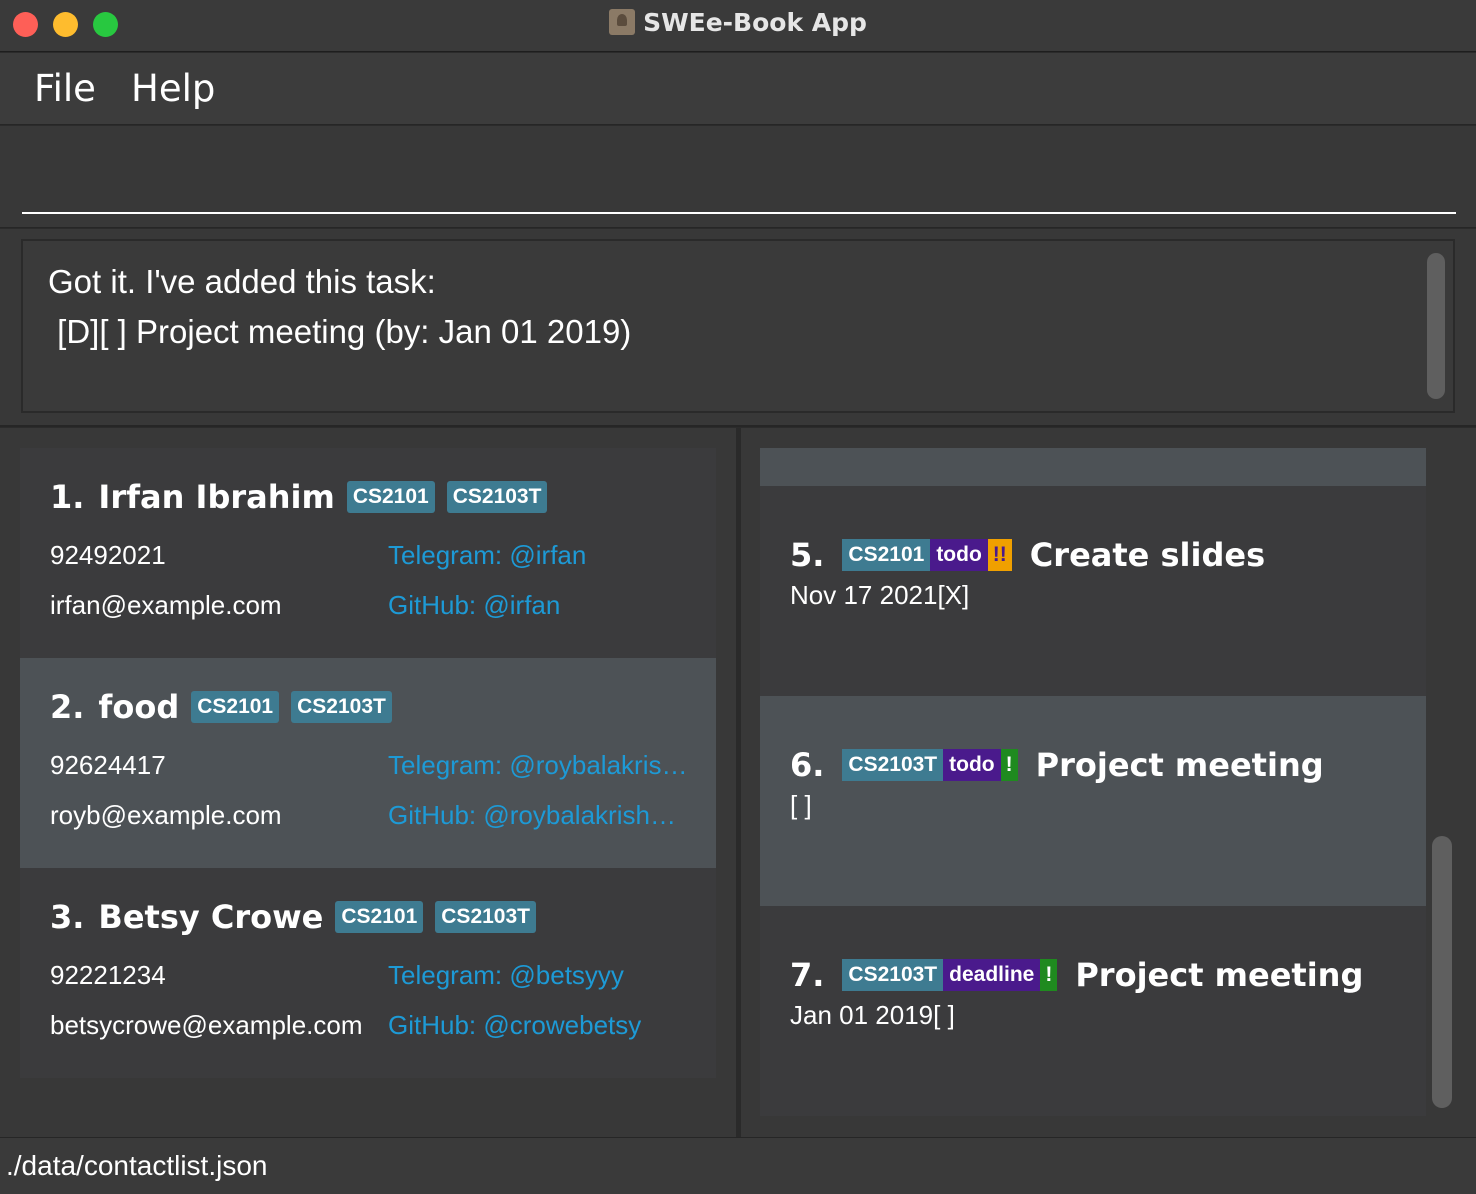  Describe the element at coordinates (886, 555) in the screenshot. I see `task-module-tag: CS2101` at that location.